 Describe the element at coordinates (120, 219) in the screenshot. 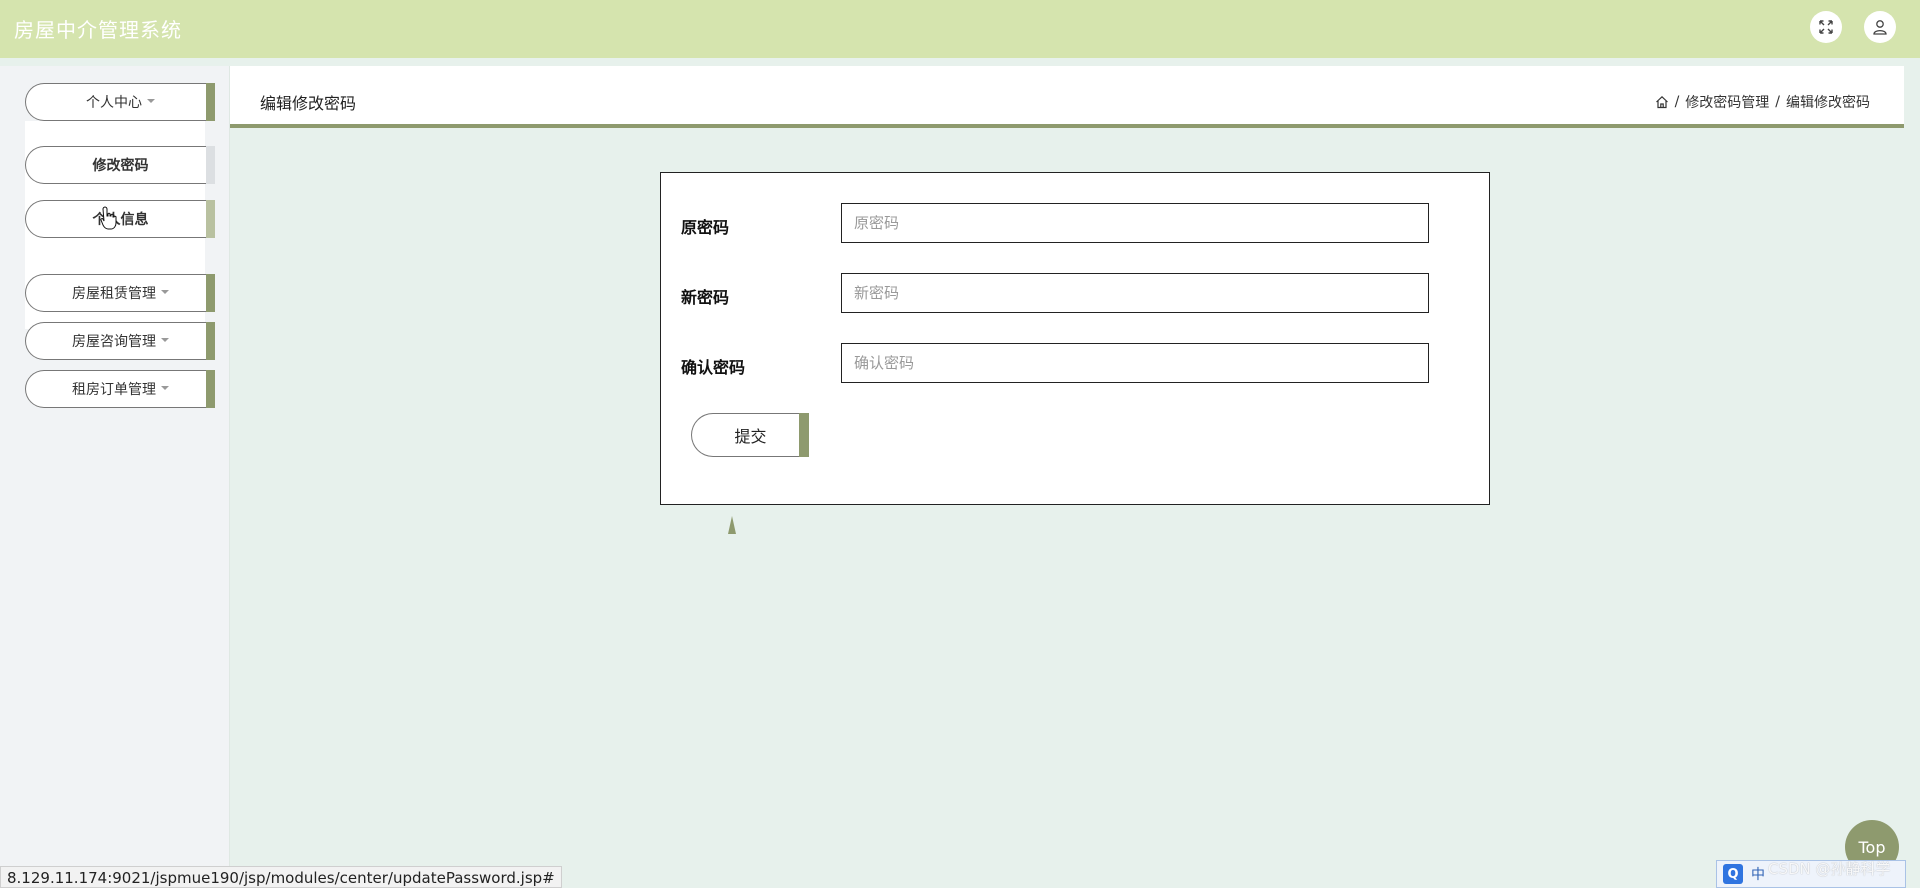

I see `submenu-personal-info: 个人信息` at that location.